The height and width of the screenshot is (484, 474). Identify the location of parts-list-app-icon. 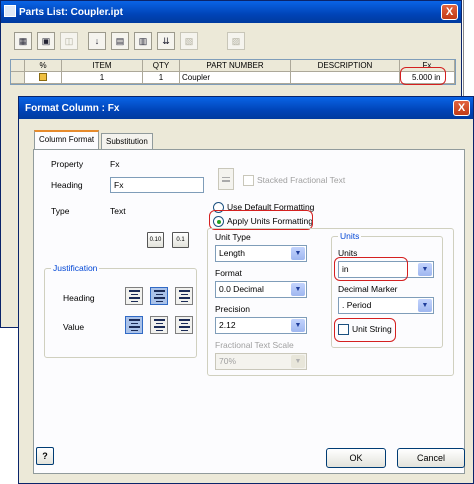
(10, 11).